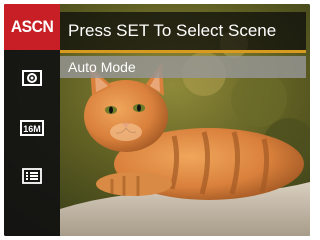 Image resolution: width=320 pixels, height=240 pixels. What do you see at coordinates (102, 67) in the screenshot?
I see `selected-mode-label: Auto Mode` at bounding box center [102, 67].